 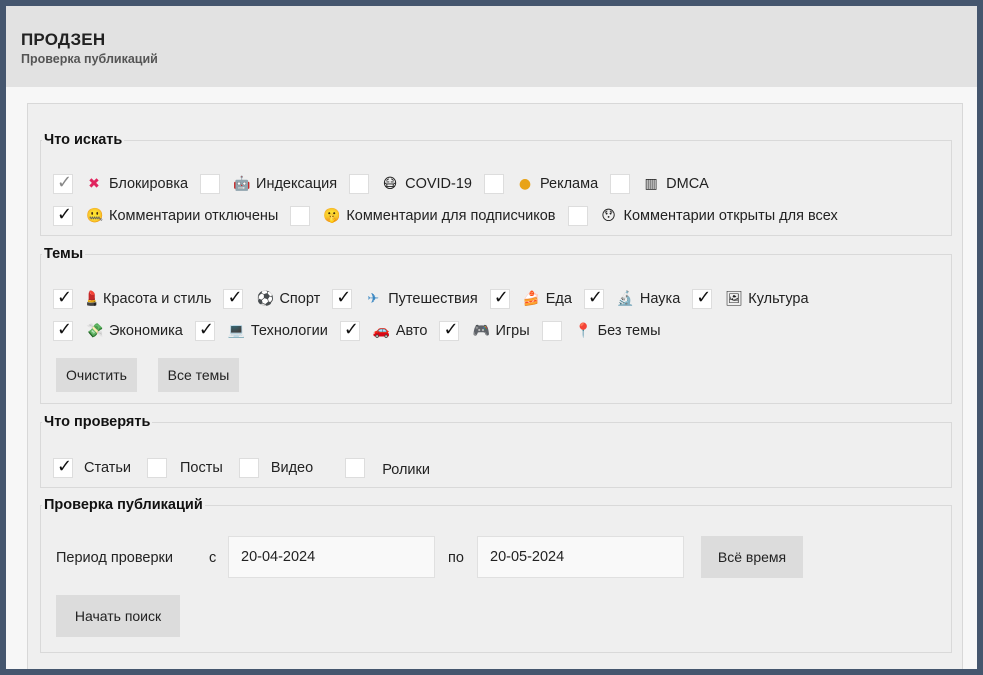 What do you see at coordinates (405, 298) in the screenshot?
I see `topic-travel: ✈ Путешествия` at bounding box center [405, 298].